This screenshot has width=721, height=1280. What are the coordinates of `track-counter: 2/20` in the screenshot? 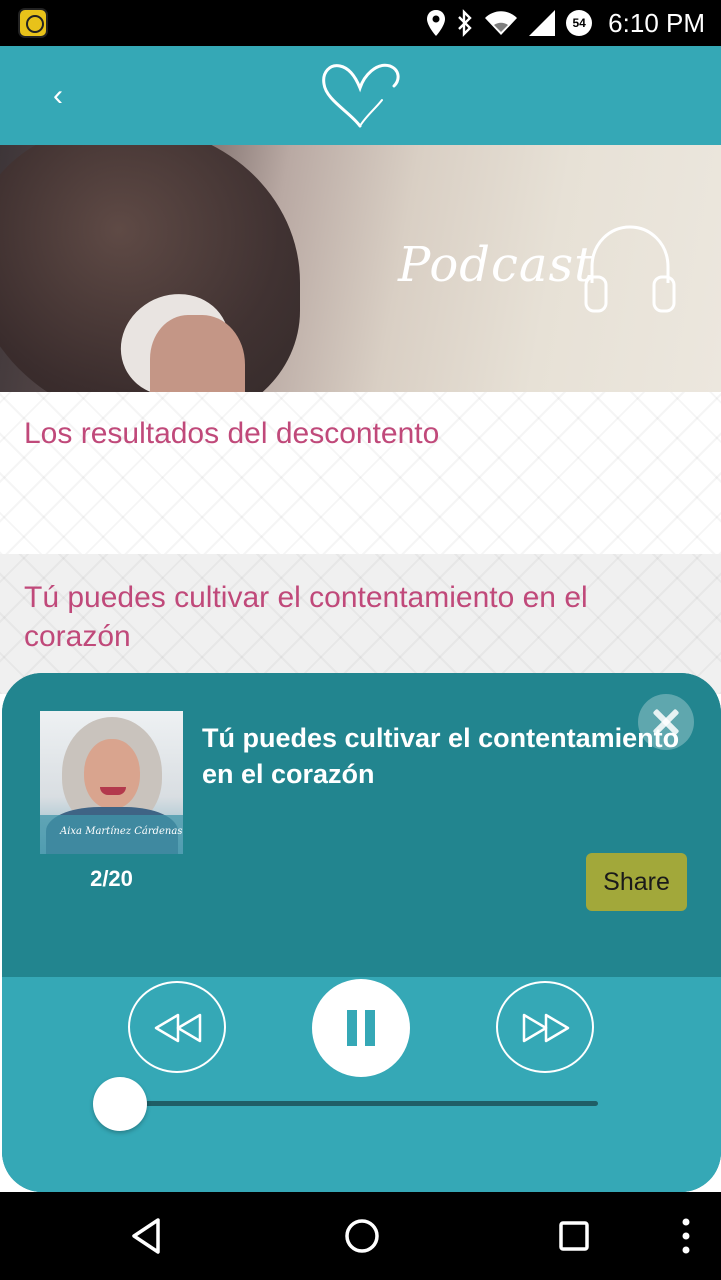 It's located at (111, 878).